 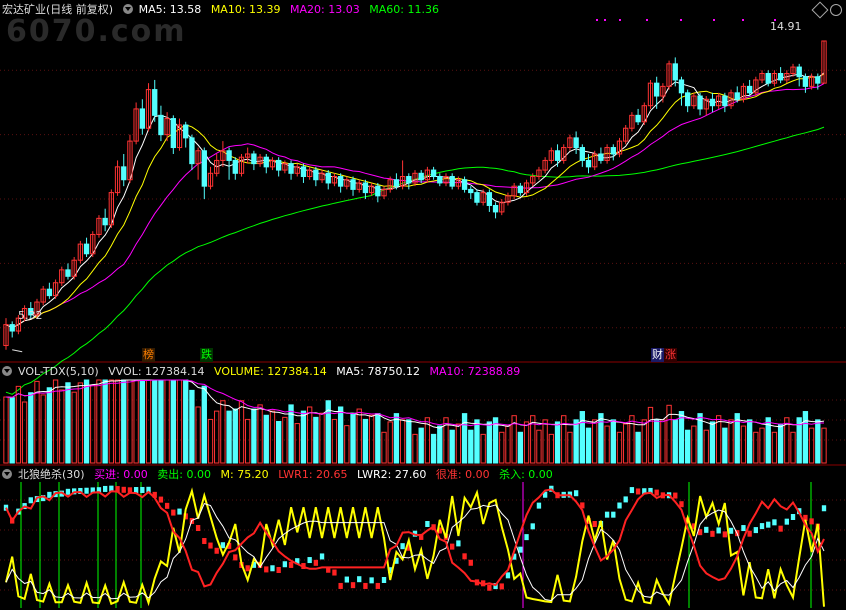 What do you see at coordinates (7, 371) in the screenshot?
I see `vol-dropdown-icon` at bounding box center [7, 371].